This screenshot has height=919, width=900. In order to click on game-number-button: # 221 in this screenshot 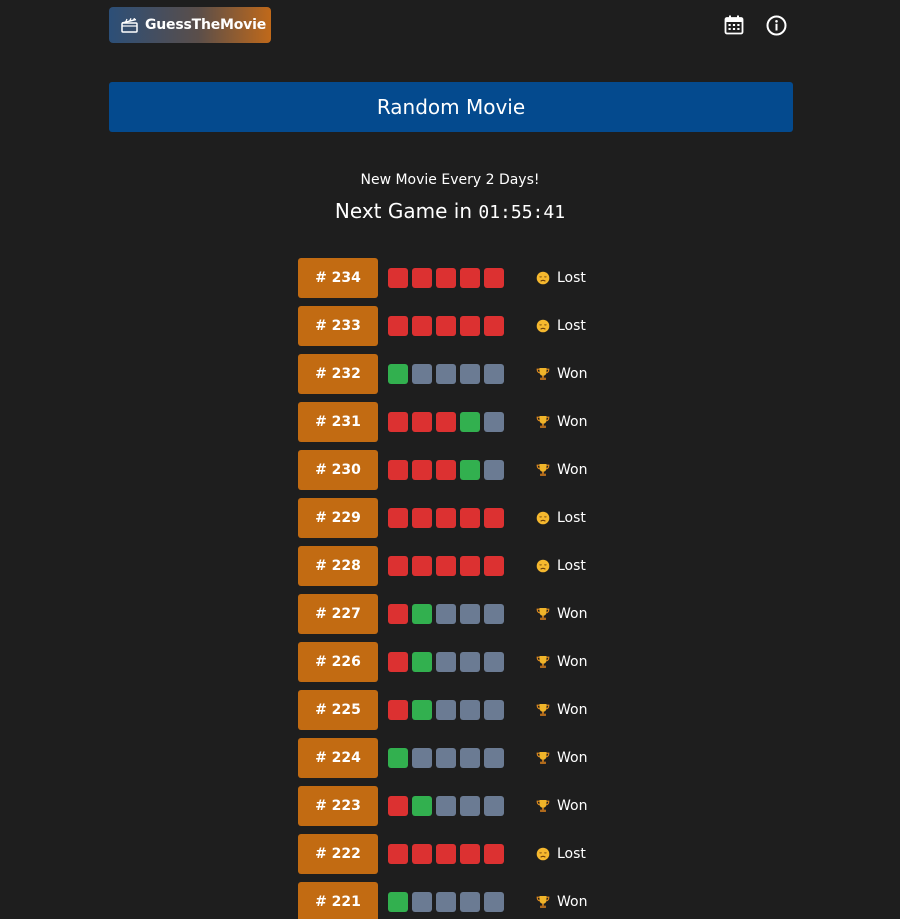, I will do `click(338, 900)`.